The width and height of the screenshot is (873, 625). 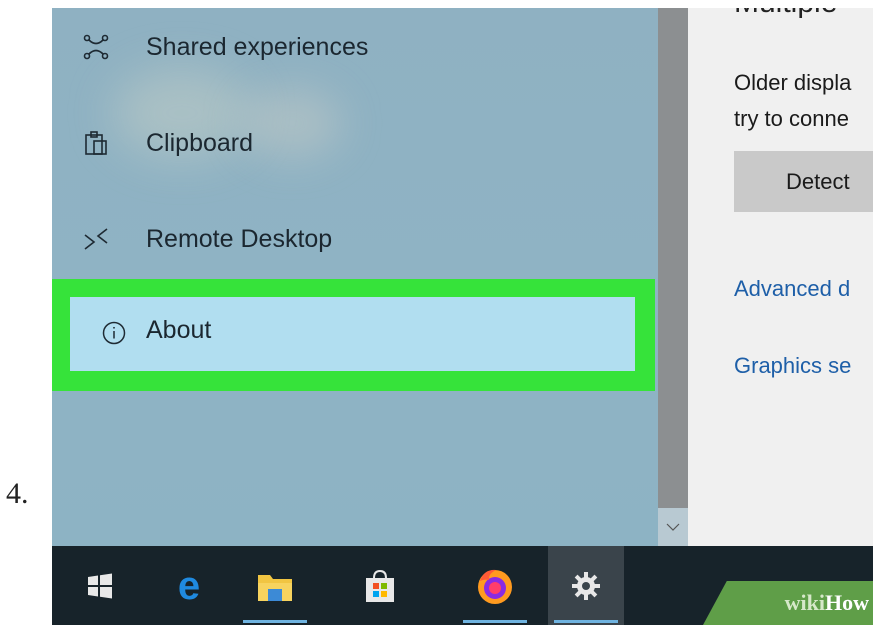 What do you see at coordinates (673, 527) in the screenshot?
I see `scroll-down-icon` at bounding box center [673, 527].